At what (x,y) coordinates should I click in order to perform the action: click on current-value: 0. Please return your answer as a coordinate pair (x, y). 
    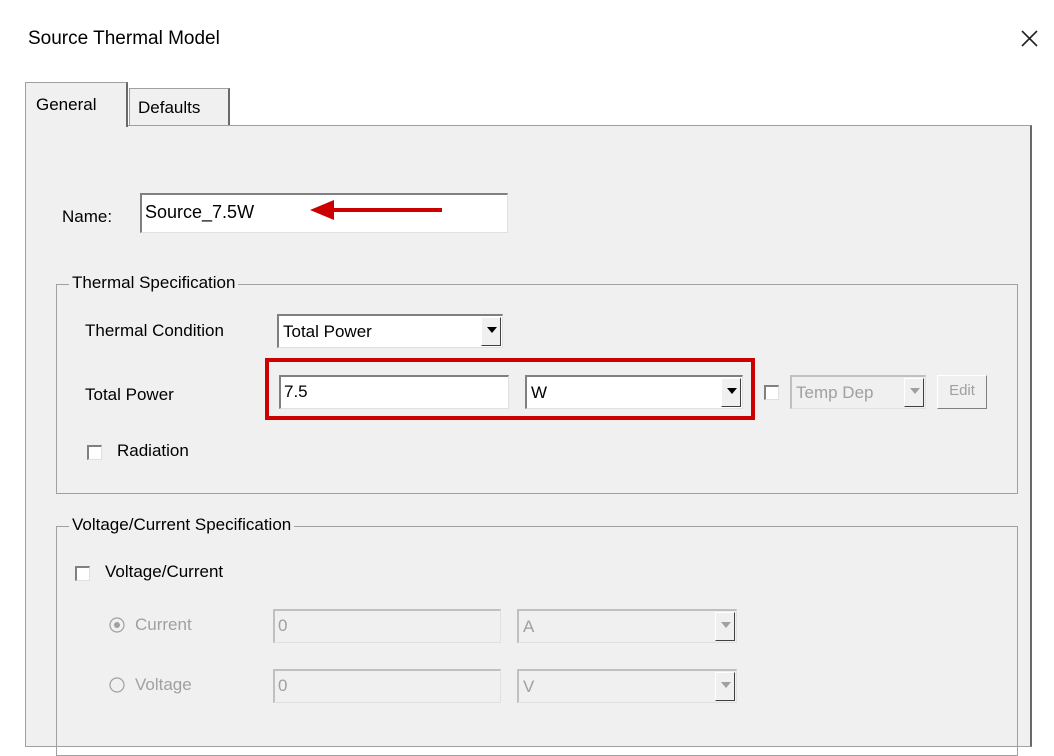
    Looking at the image, I should click on (283, 625).